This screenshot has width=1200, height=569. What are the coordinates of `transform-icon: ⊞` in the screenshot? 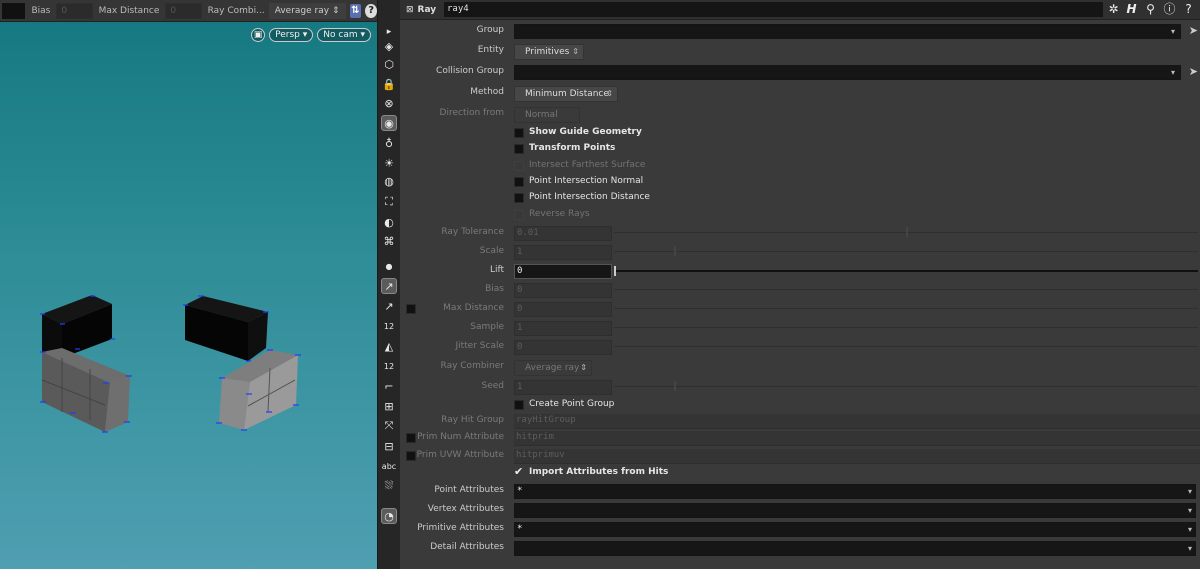 It's located at (389, 406).